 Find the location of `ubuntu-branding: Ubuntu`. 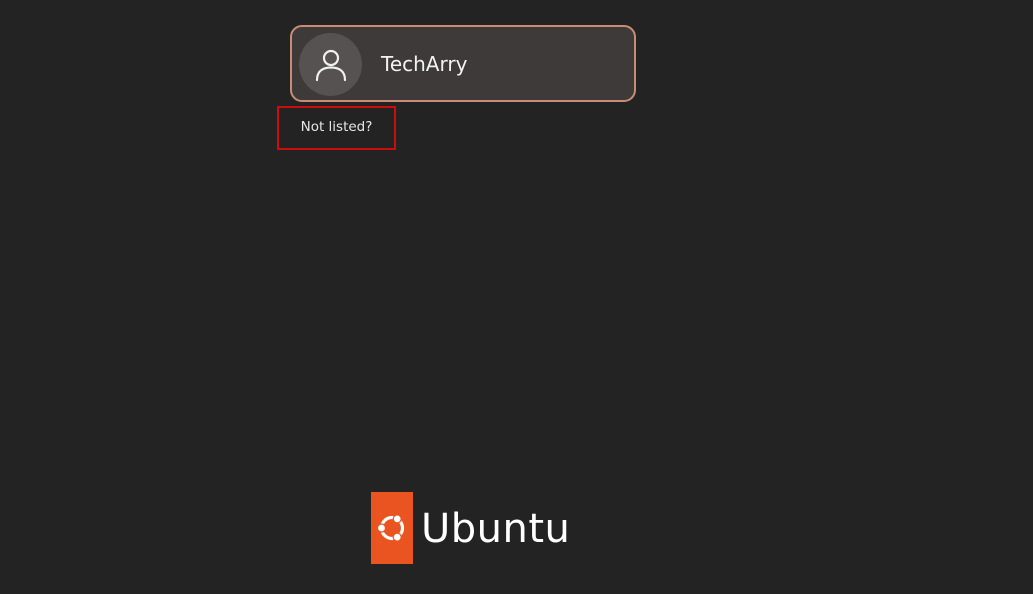

ubuntu-branding: Ubuntu is located at coordinates (470, 528).